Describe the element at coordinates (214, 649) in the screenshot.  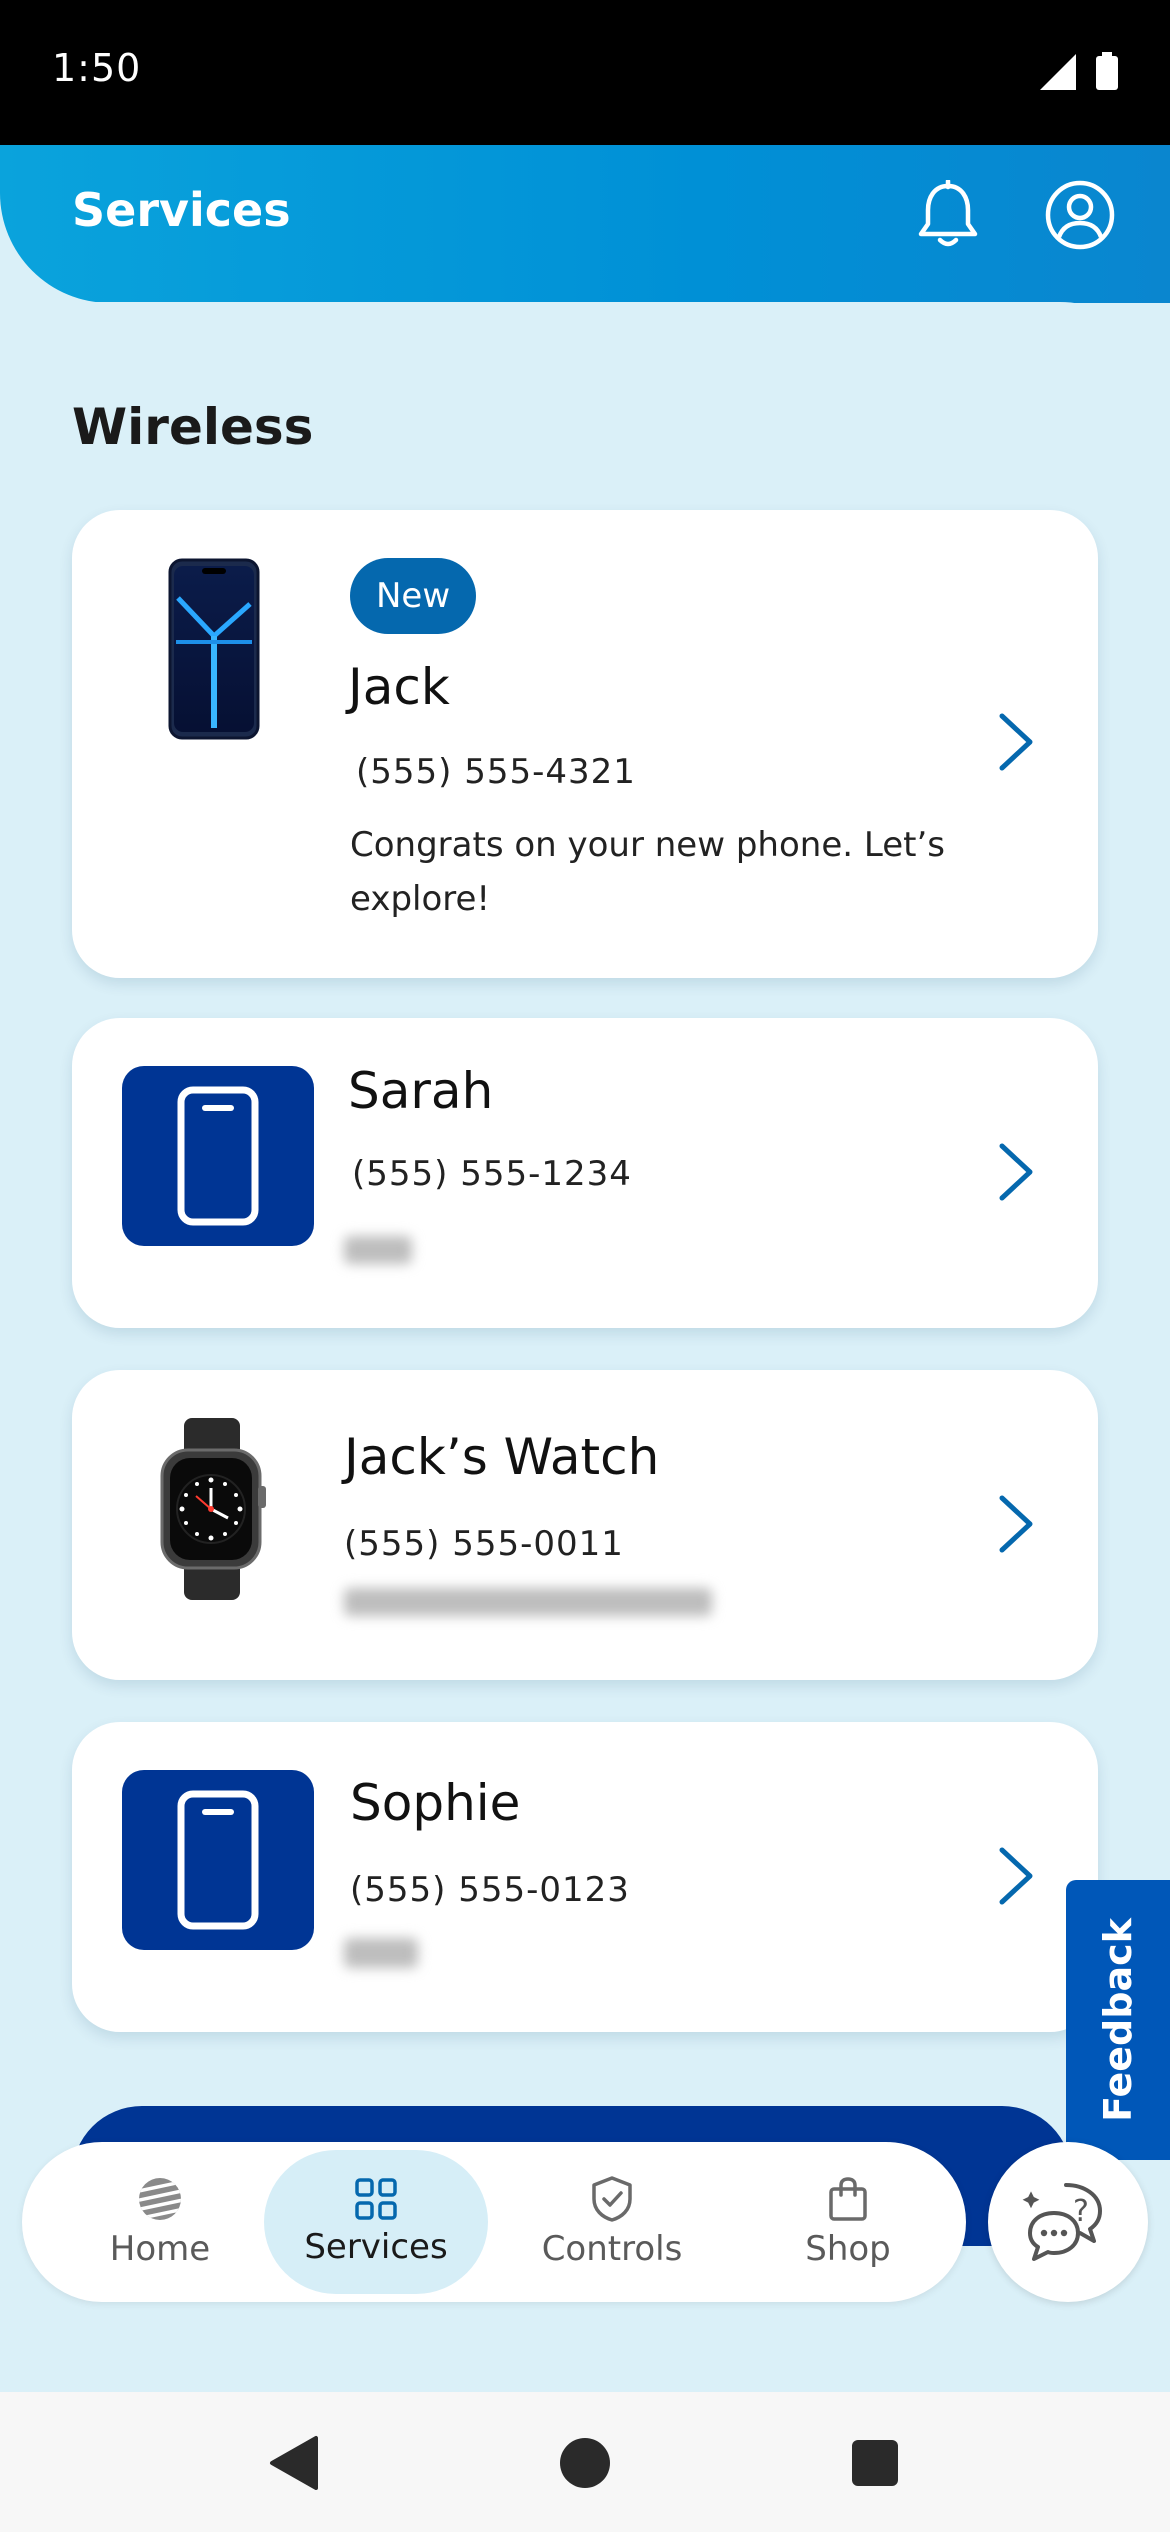
I see `smartphone-image` at that location.